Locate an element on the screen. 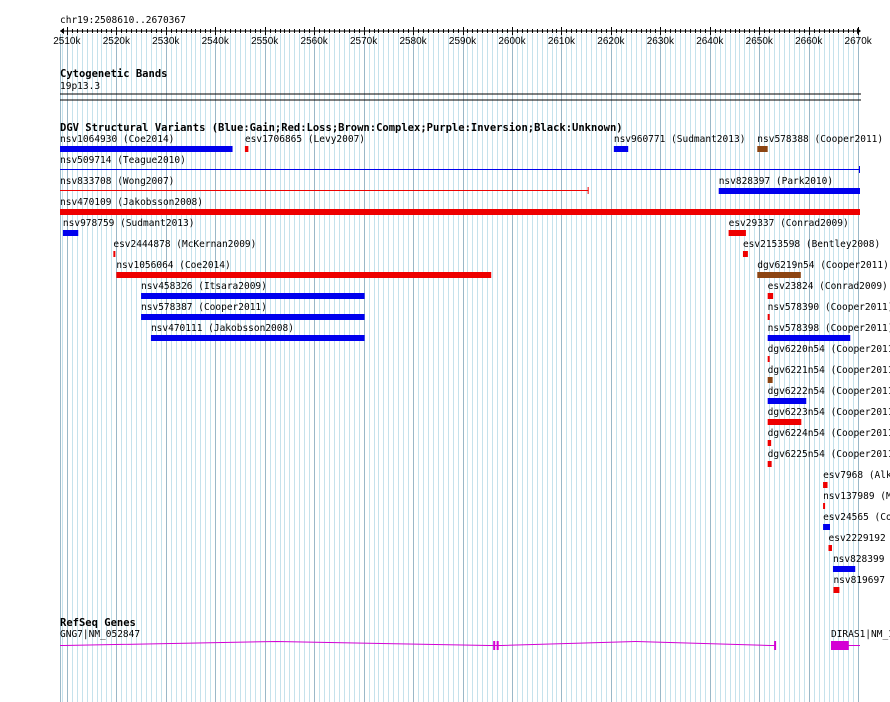 This screenshot has width=890, height=702. dgv-feature-label: nsv1056064 (Coe2014) is located at coordinates (173, 265).